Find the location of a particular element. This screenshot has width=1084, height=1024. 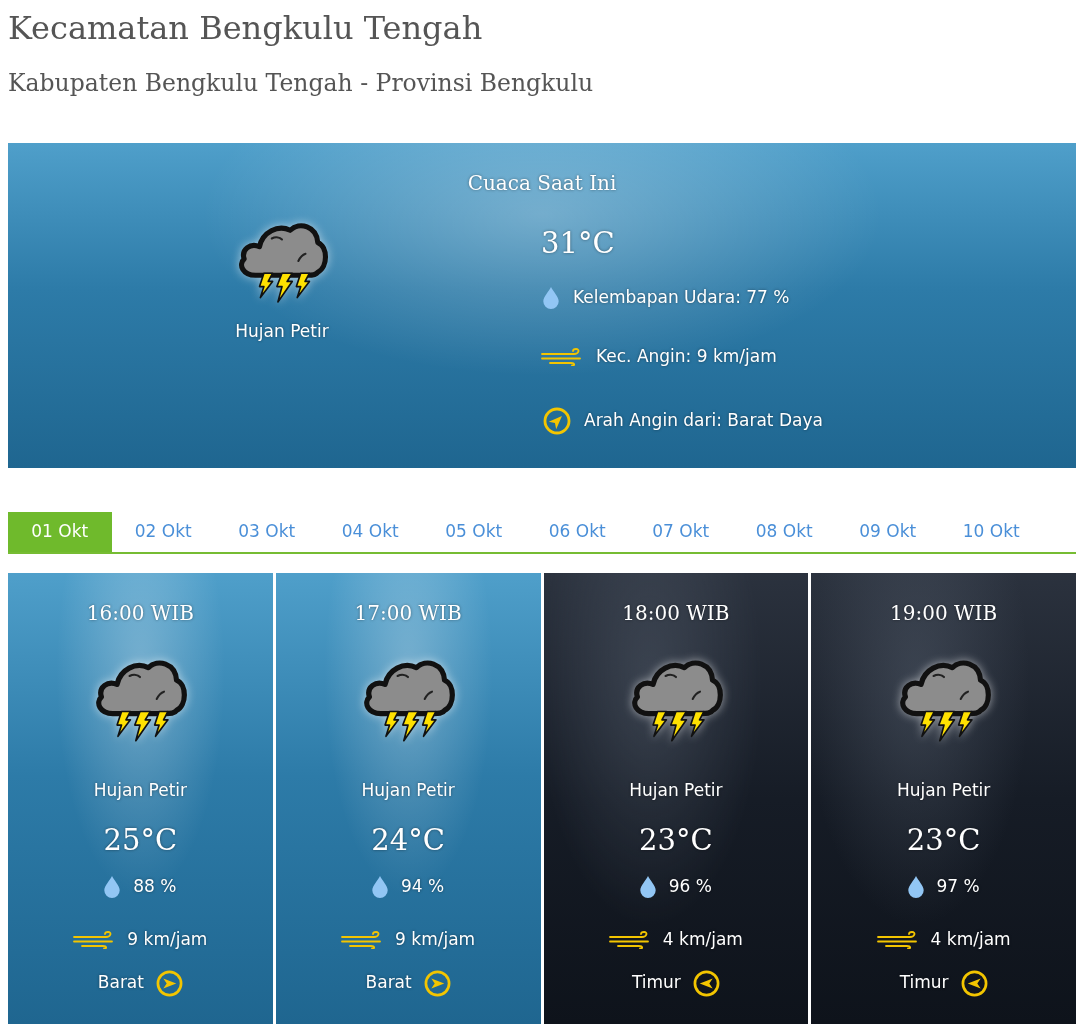

forecast-time: 18:00 WIB is located at coordinates (676, 612).